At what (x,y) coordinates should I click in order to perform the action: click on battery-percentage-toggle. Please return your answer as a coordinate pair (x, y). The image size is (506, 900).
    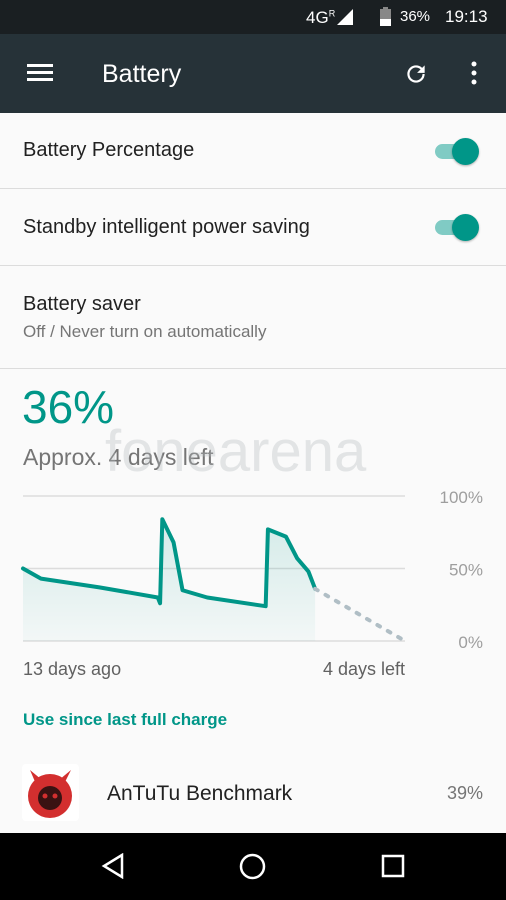
    Looking at the image, I should click on (456, 151).